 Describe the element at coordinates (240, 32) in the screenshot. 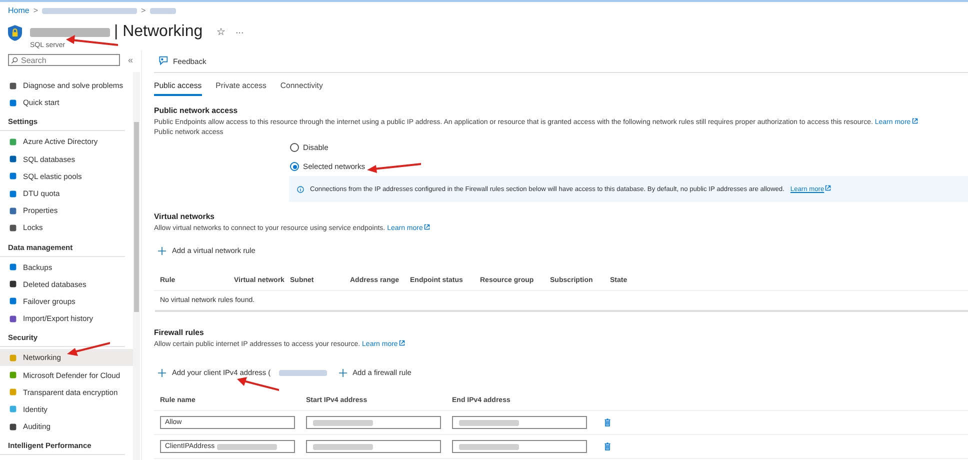

I see `more-button: ···` at that location.